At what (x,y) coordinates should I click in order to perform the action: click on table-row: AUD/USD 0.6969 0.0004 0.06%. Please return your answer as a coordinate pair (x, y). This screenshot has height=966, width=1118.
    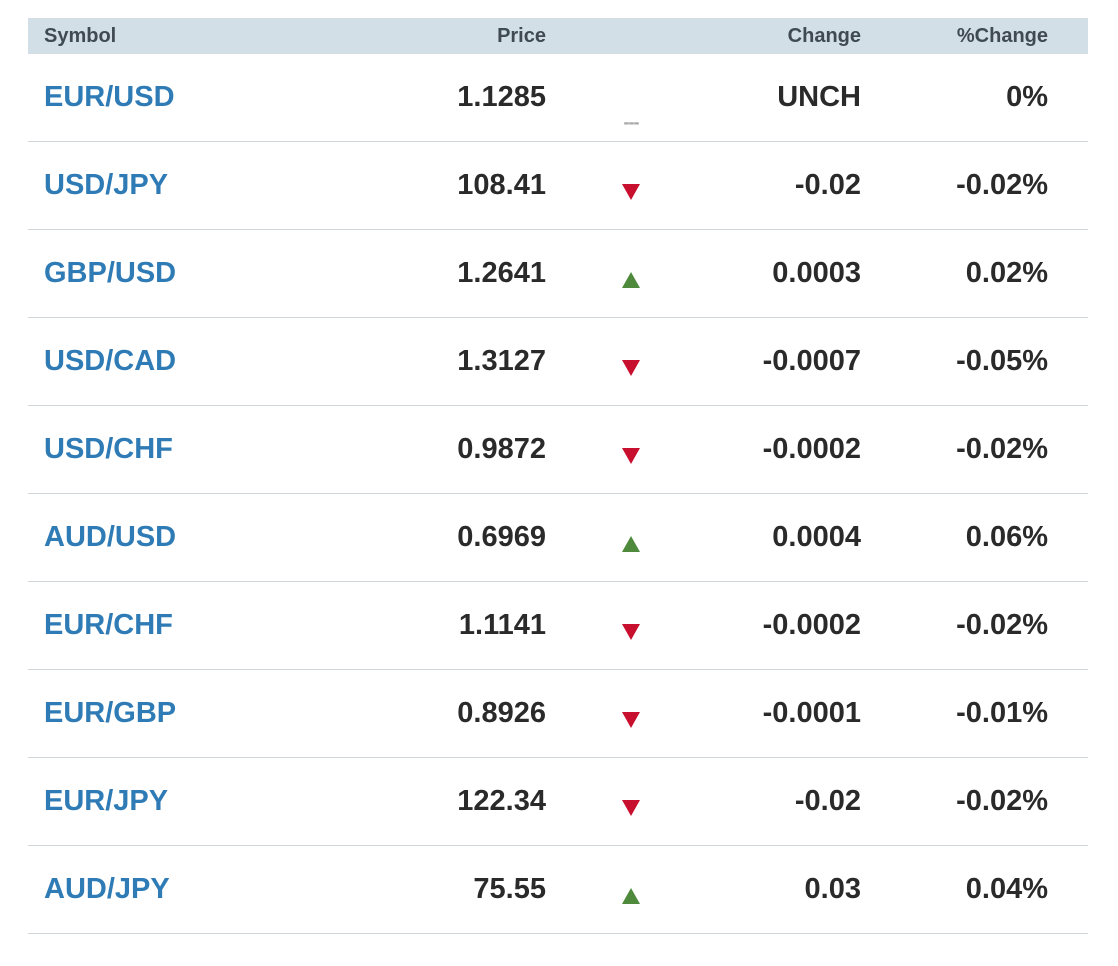
    Looking at the image, I should click on (558, 538).